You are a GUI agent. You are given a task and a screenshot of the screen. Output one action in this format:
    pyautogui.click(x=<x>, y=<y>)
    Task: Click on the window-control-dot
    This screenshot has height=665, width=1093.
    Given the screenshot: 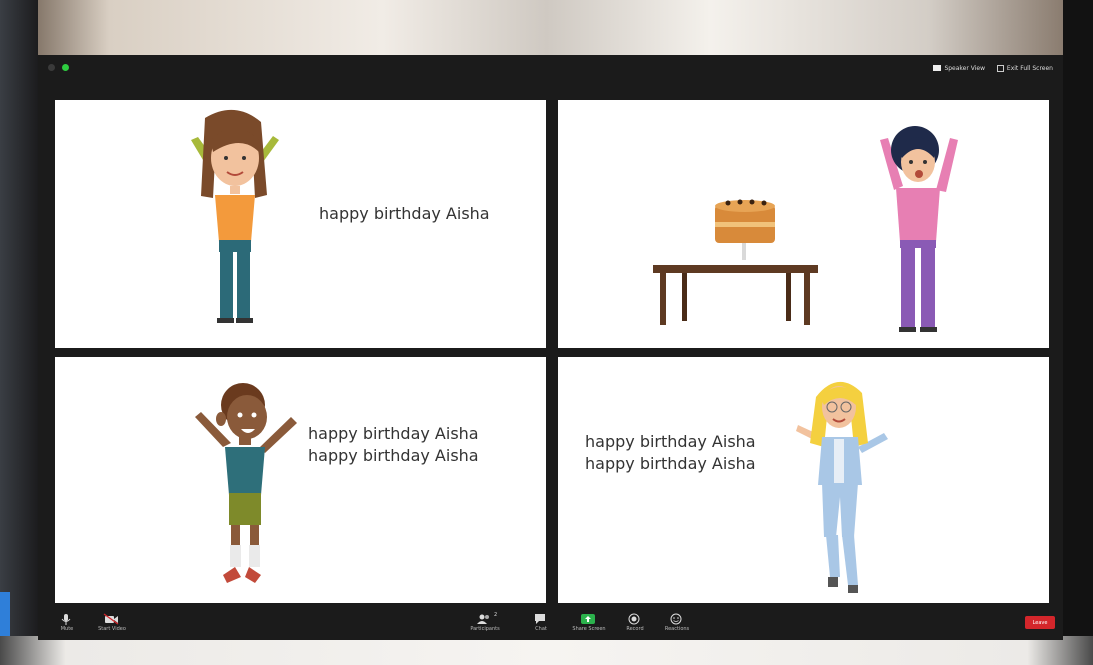 What is the action you would take?
    pyautogui.click(x=51, y=67)
    